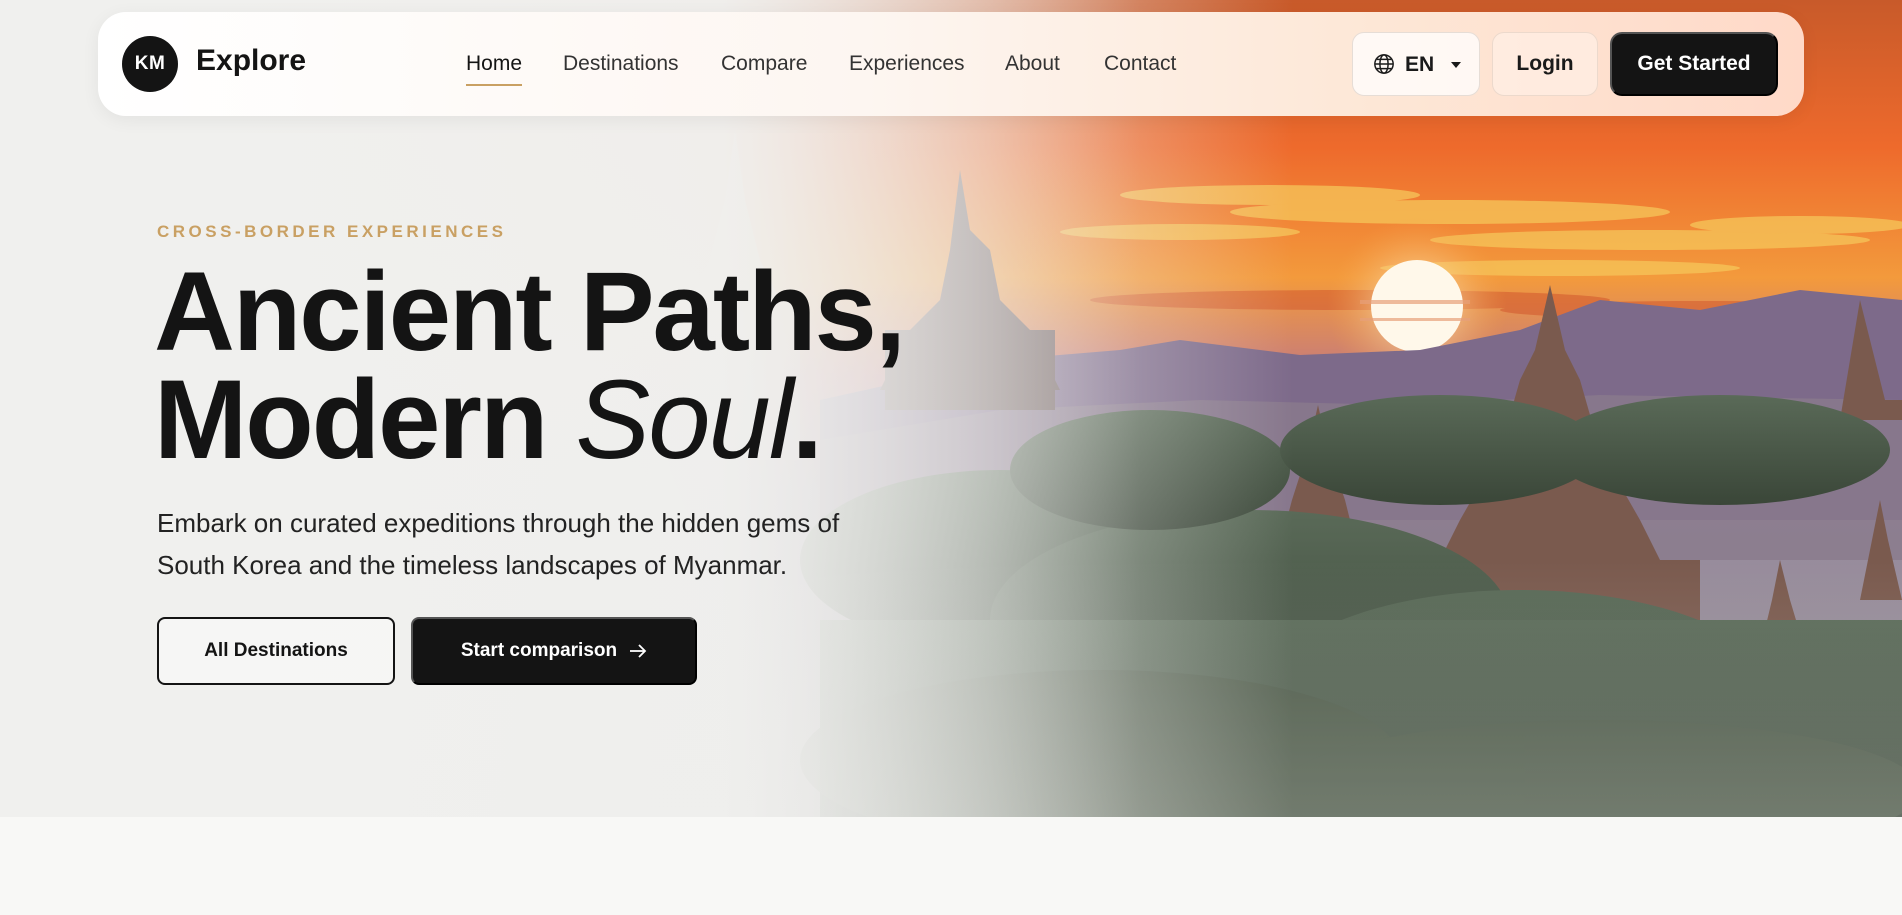 This screenshot has height=915, width=1902. I want to click on get-started-button: Get Started, so click(1694, 64).